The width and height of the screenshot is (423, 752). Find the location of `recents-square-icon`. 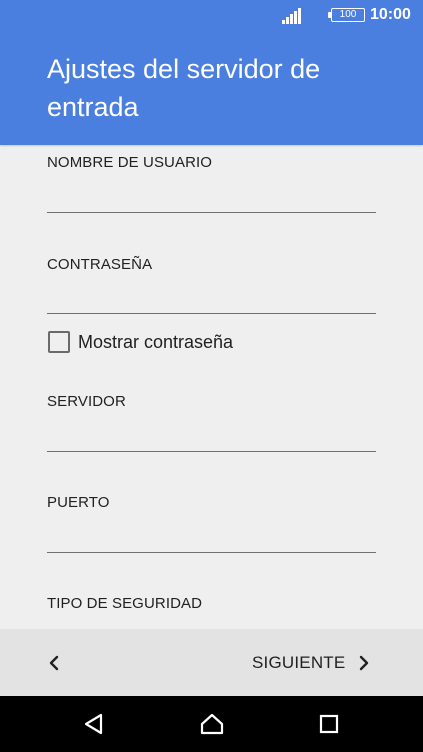

recents-square-icon is located at coordinates (329, 724).